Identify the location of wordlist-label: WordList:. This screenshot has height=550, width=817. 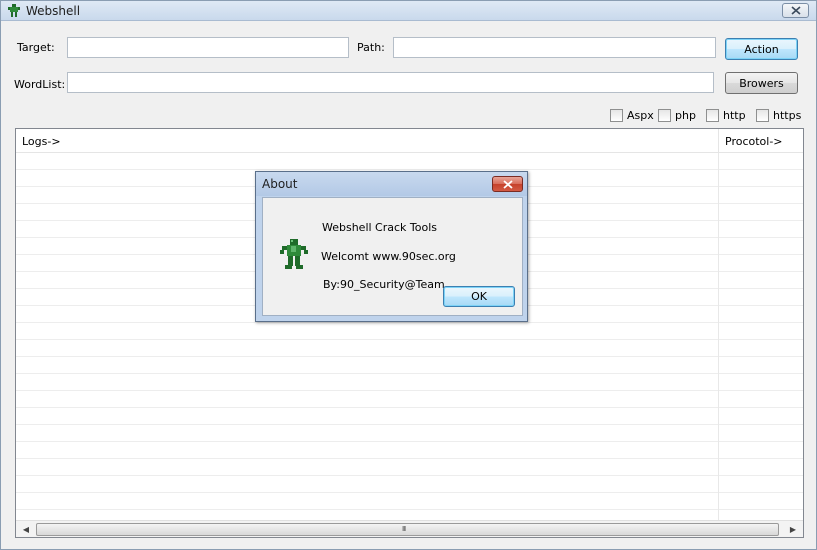
(40, 84).